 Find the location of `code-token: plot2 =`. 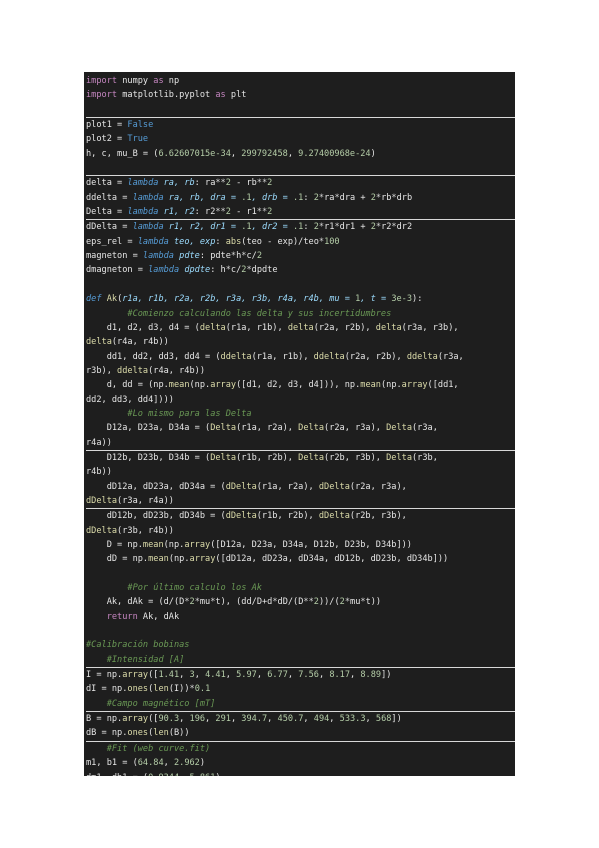

code-token: plot2 = is located at coordinates (107, 139).